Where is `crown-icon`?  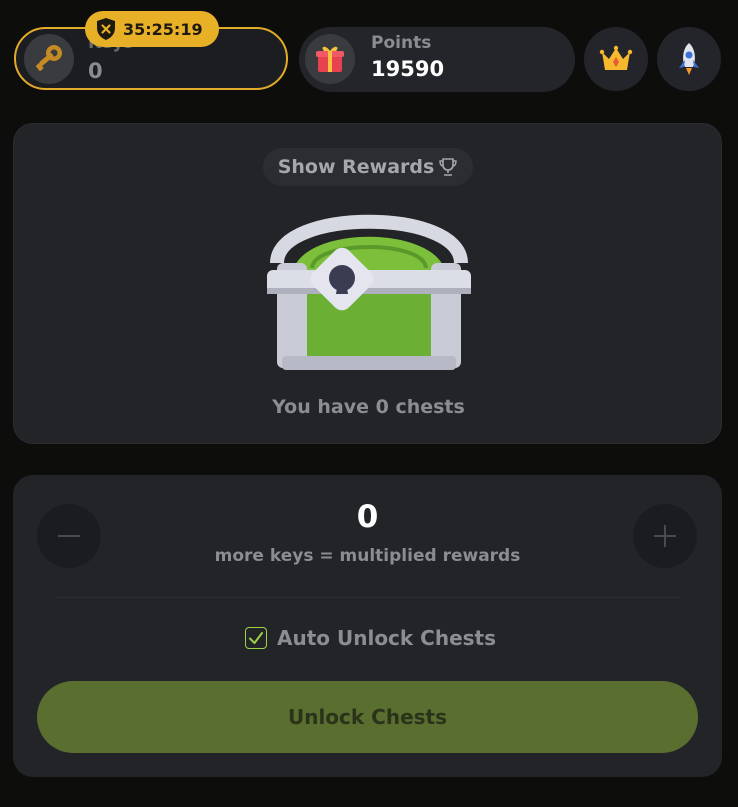 crown-icon is located at coordinates (616, 57).